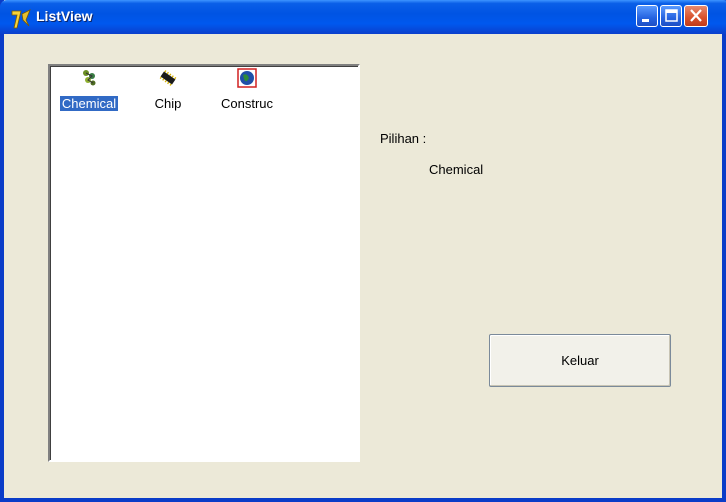 The height and width of the screenshot is (502, 726). Describe the element at coordinates (456, 169) in the screenshot. I see `selection-value: Chemical` at that location.